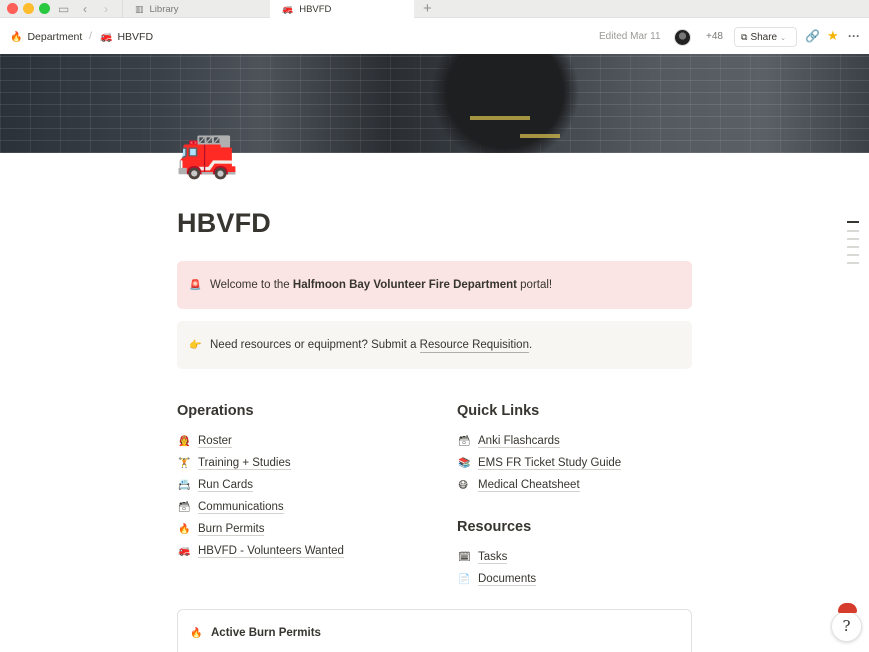 The height and width of the screenshot is (652, 869). What do you see at coordinates (63, 9) in the screenshot?
I see `sidebar-toggle-icon: ▭` at bounding box center [63, 9].